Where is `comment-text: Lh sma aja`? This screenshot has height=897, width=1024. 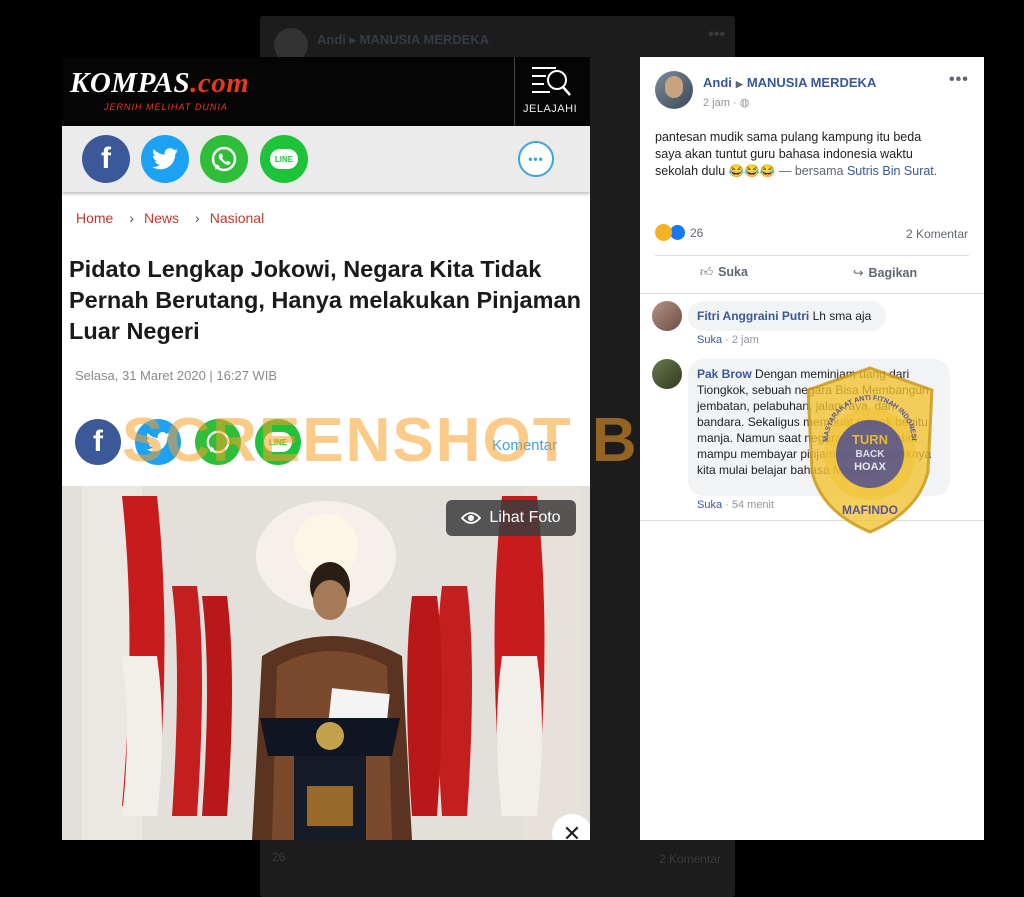
comment-text: Lh sma aja is located at coordinates (842, 316).